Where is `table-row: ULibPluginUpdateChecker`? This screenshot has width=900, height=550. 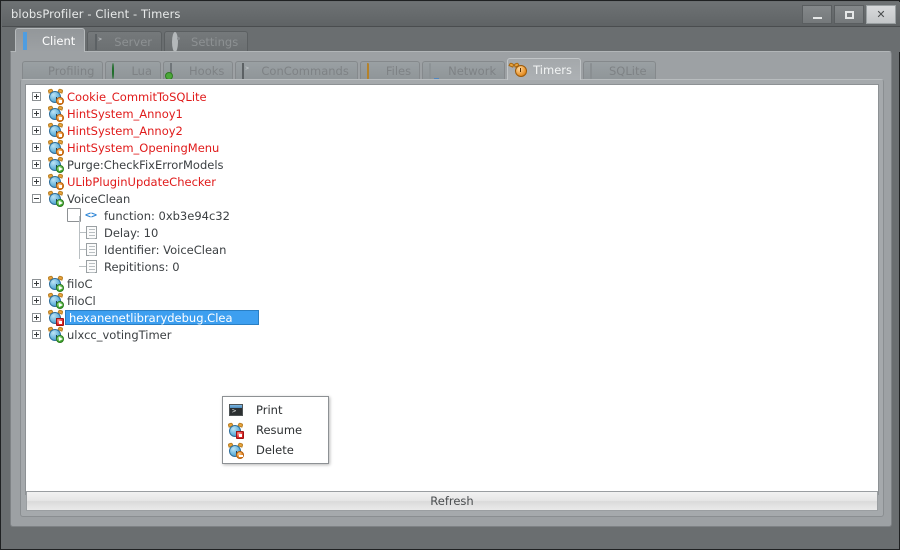 table-row: ULibPluginUpdateChecker is located at coordinates (452, 181).